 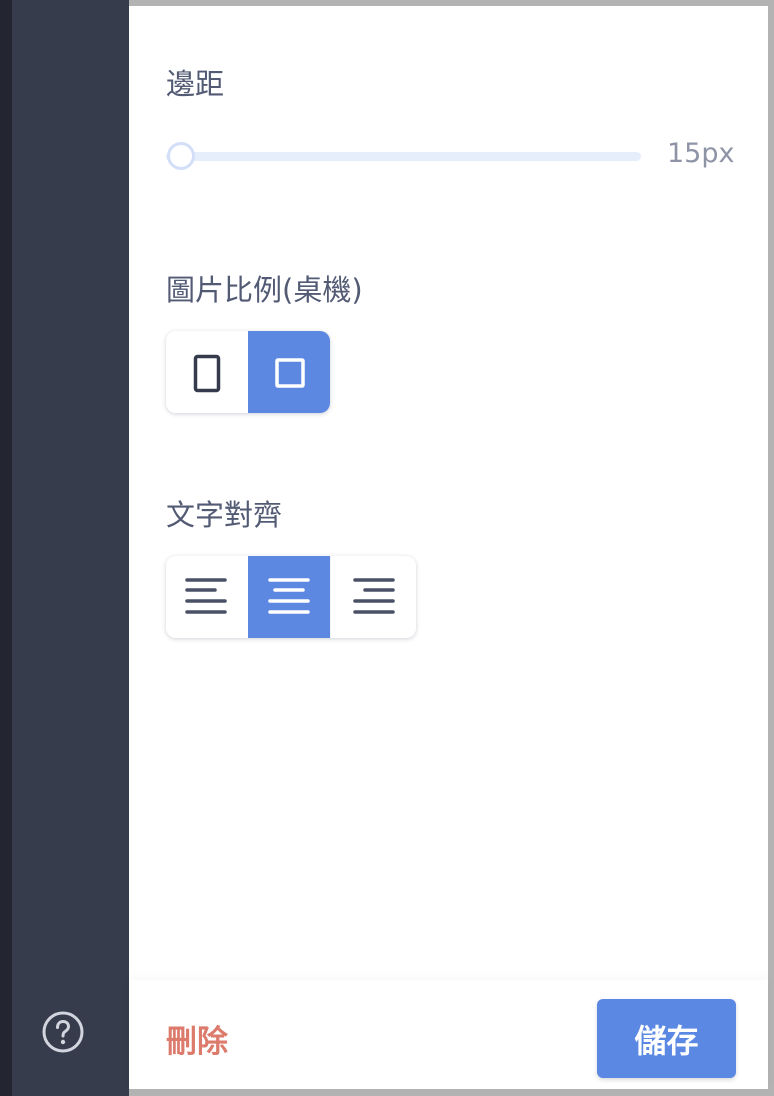 What do you see at coordinates (181, 156) in the screenshot?
I see `padding-slider-thumb` at bounding box center [181, 156].